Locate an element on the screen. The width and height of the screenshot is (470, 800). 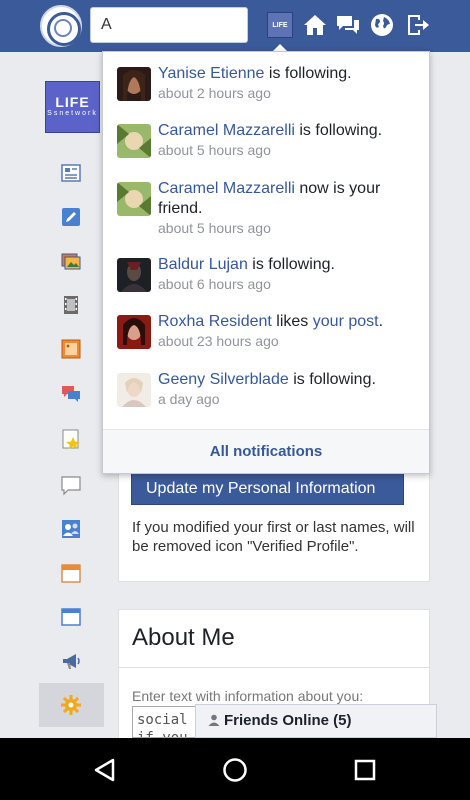
groups-icon is located at coordinates (71, 529).